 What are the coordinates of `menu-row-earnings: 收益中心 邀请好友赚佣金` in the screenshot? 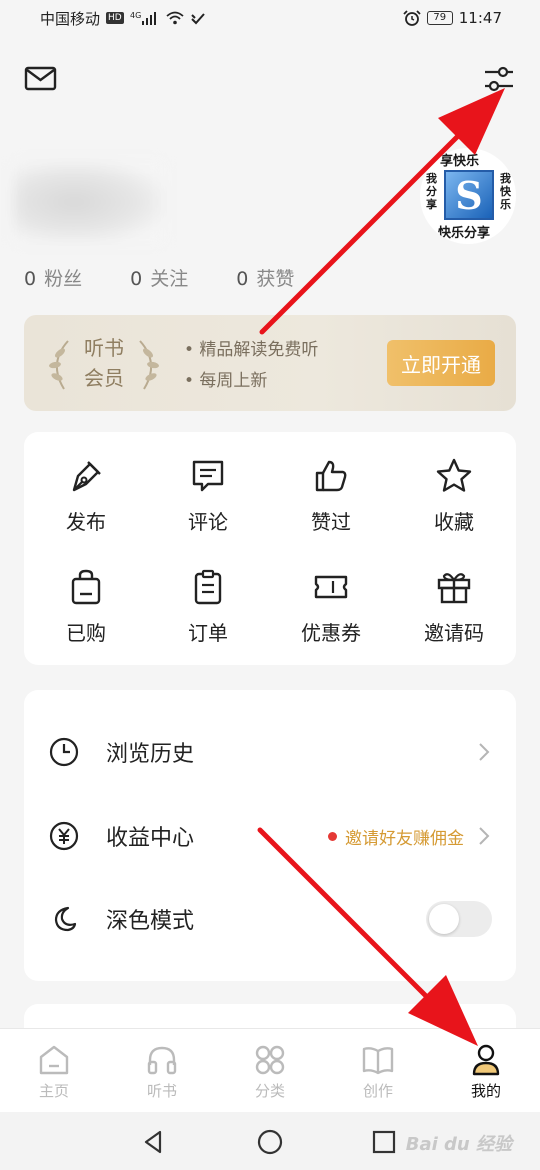 It's located at (270, 836).